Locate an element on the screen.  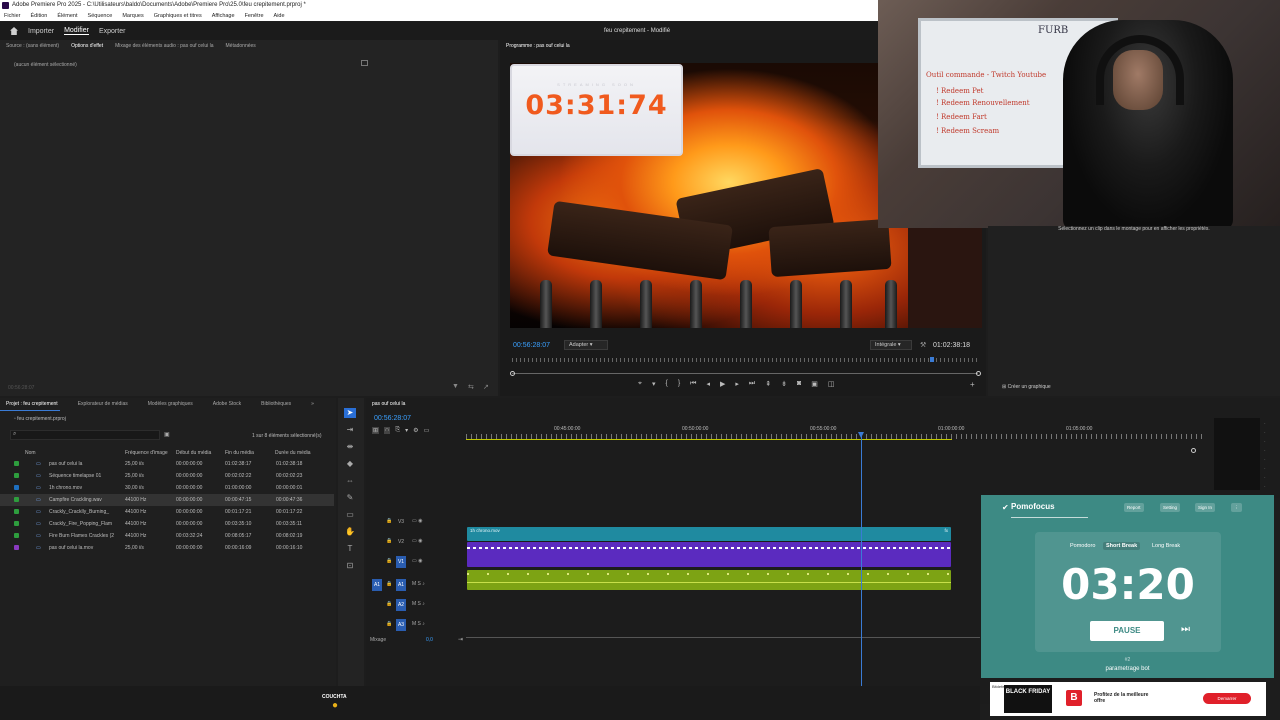
track-label: A3 is located at coordinates (401, 625).